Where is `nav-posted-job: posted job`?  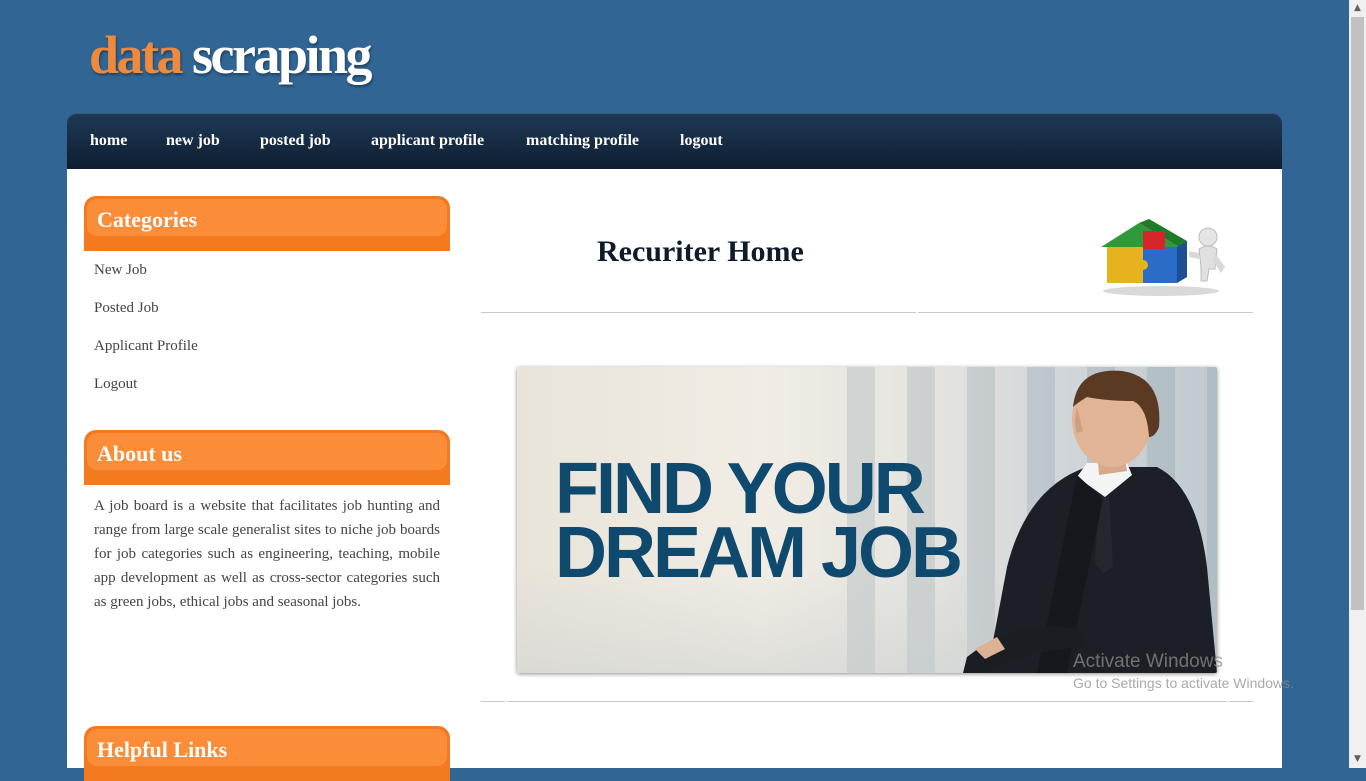 nav-posted-job: posted job is located at coordinates (295, 141).